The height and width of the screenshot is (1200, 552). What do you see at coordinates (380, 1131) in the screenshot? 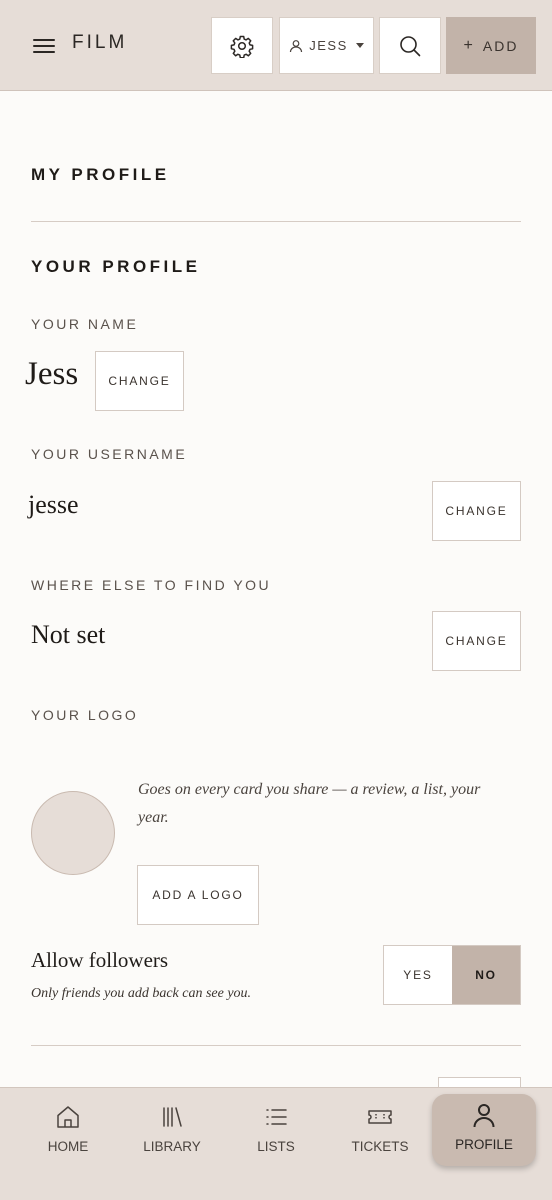
I see `nav-item-tickets: TICKETS` at bounding box center [380, 1131].